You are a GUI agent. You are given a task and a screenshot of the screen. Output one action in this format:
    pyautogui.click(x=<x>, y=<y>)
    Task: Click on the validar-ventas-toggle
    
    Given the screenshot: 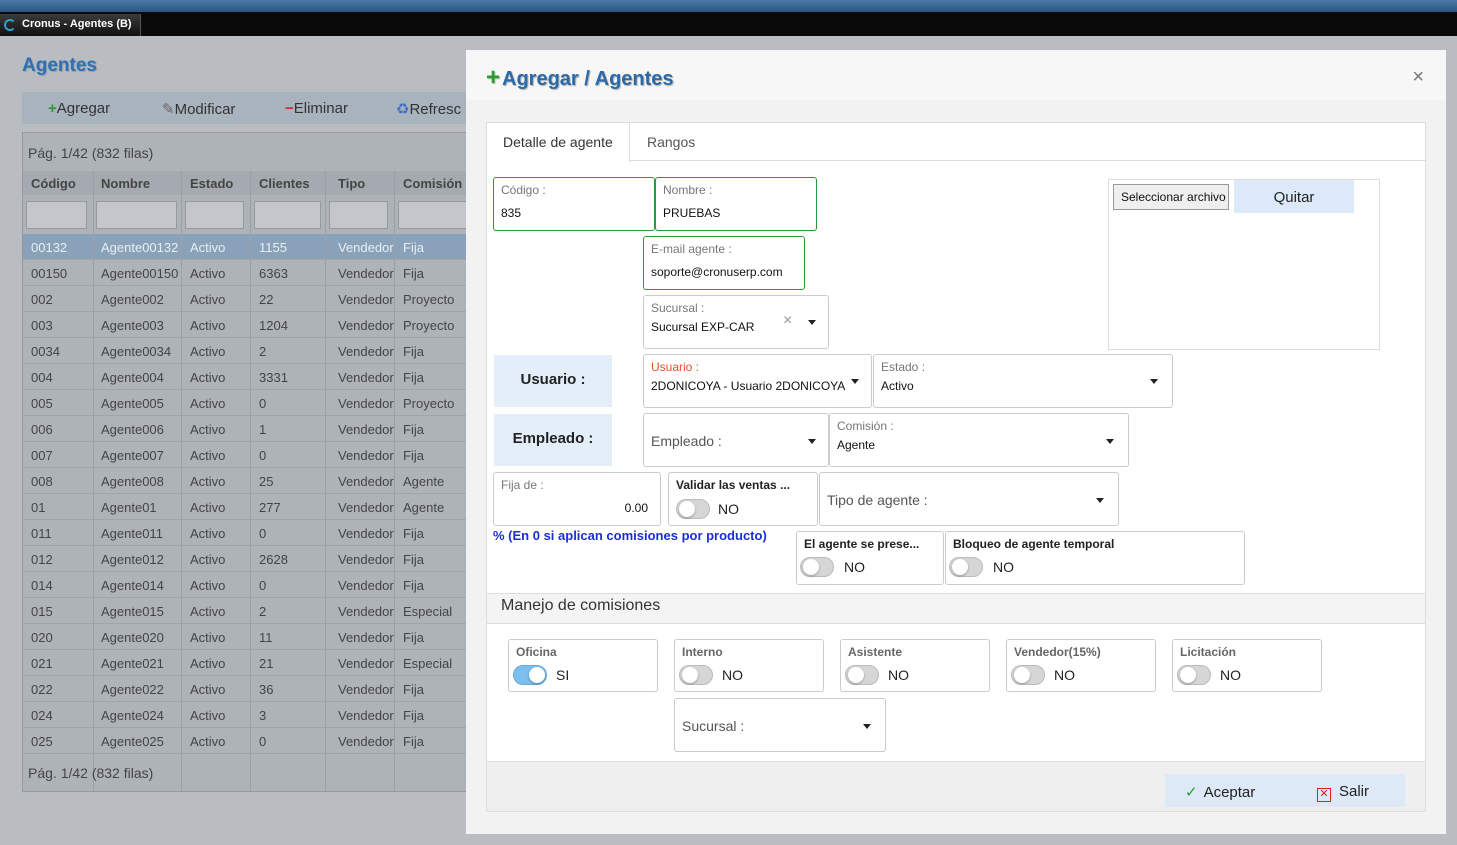 What is the action you would take?
    pyautogui.click(x=693, y=509)
    